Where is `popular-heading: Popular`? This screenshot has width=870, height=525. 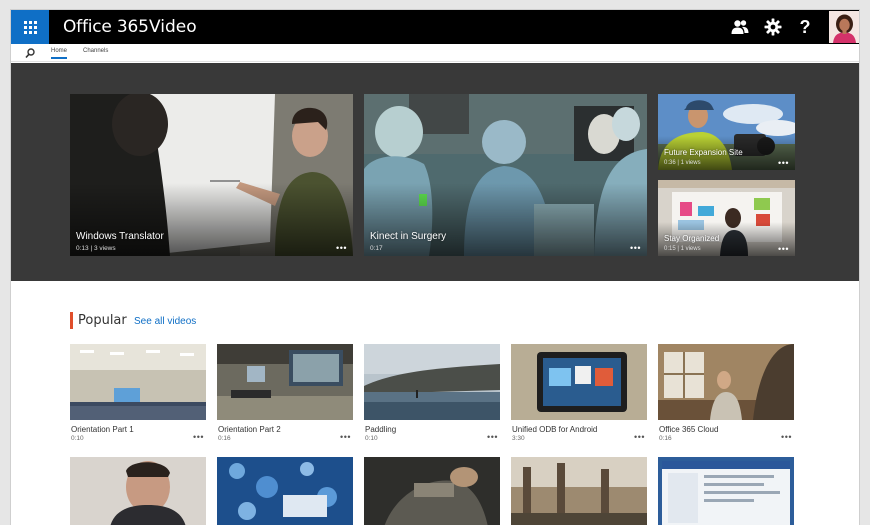 popular-heading: Popular is located at coordinates (102, 320).